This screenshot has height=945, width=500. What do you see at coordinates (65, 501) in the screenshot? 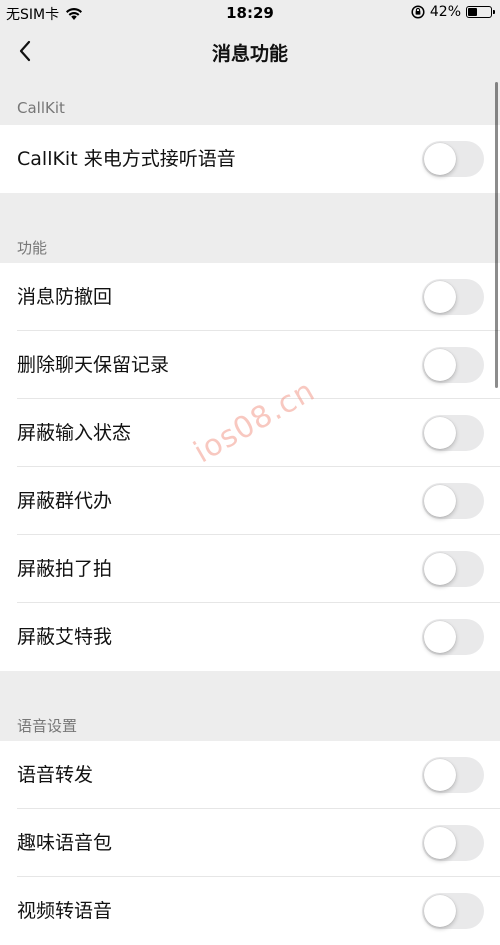
I see `setting-label: 屏蔽群代办` at bounding box center [65, 501].